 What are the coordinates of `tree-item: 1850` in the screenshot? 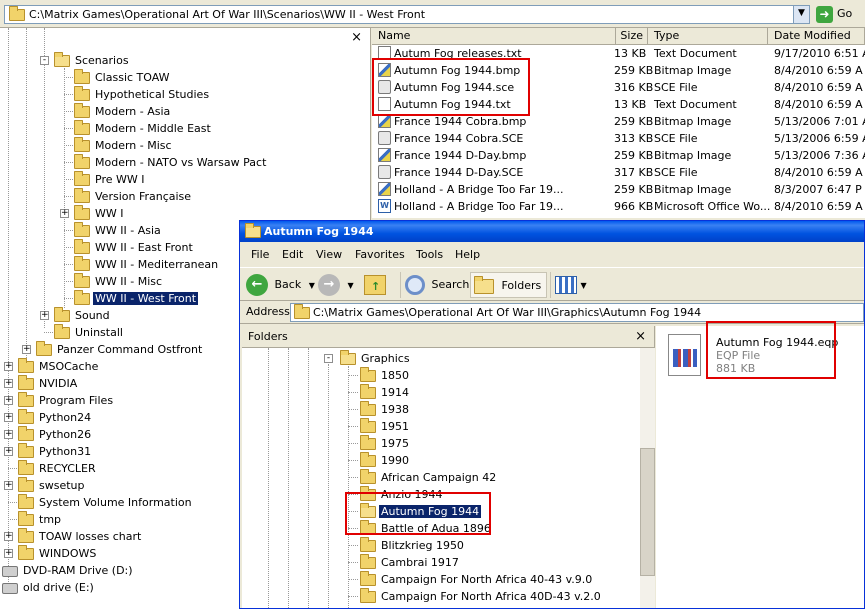 It's located at (385, 375).